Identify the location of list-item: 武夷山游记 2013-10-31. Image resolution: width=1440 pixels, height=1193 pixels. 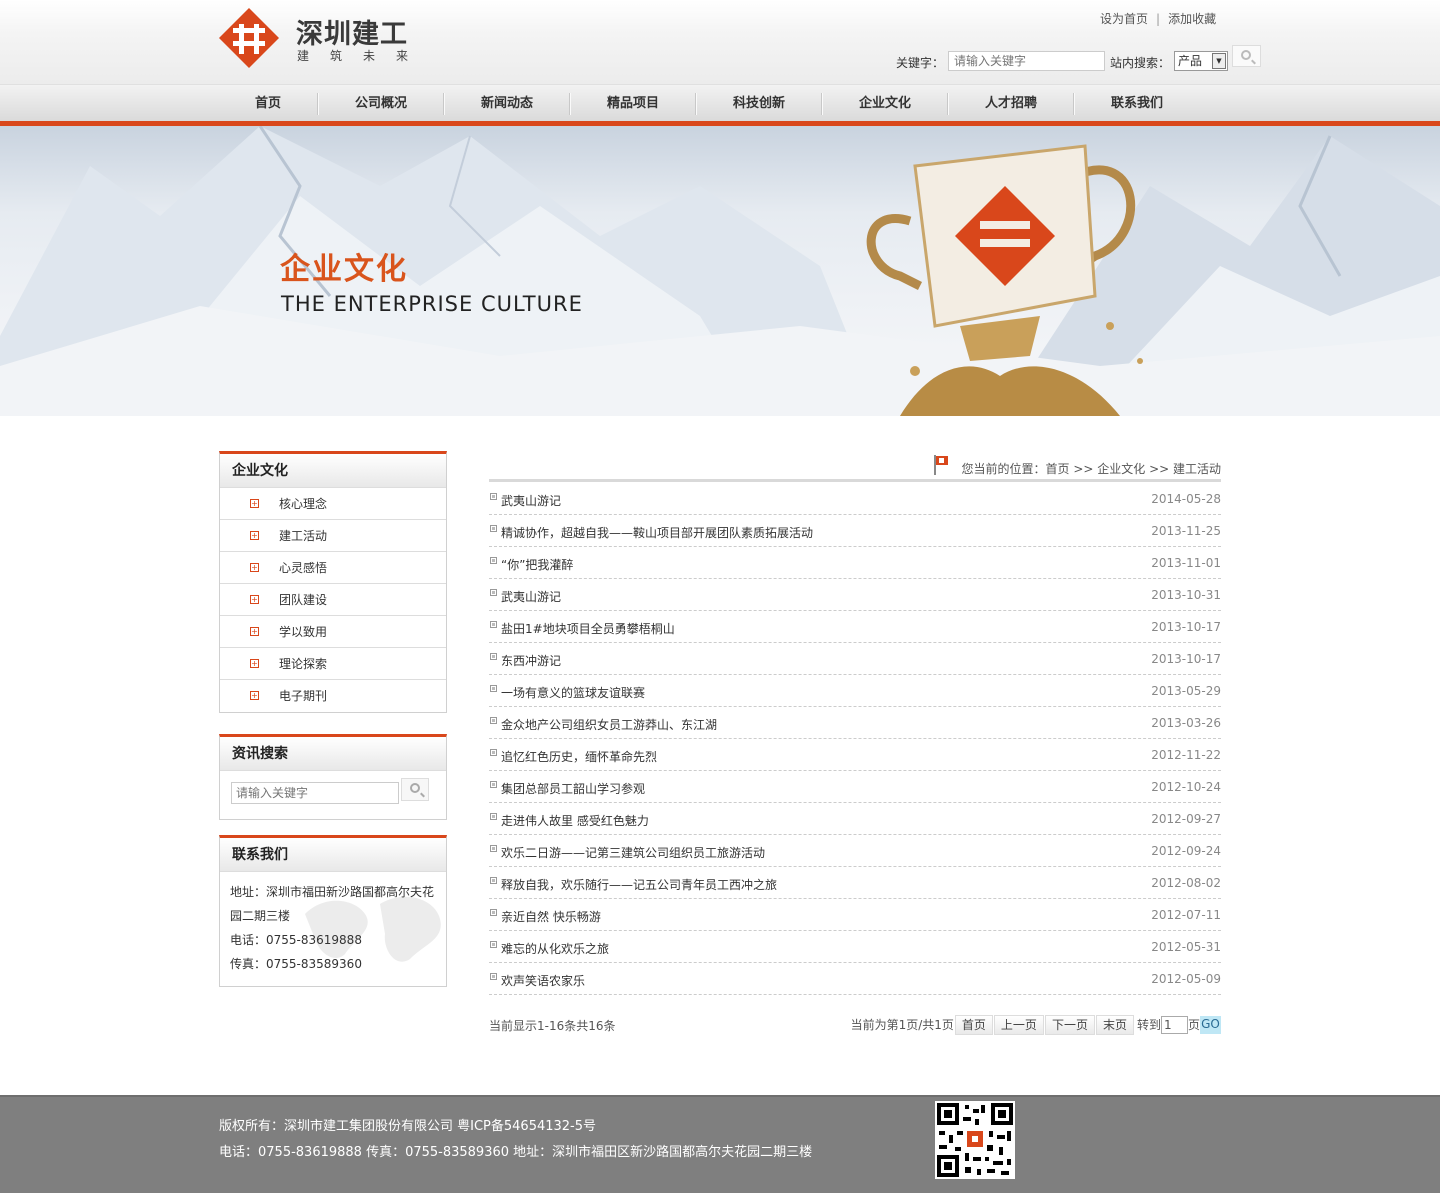
(855, 595).